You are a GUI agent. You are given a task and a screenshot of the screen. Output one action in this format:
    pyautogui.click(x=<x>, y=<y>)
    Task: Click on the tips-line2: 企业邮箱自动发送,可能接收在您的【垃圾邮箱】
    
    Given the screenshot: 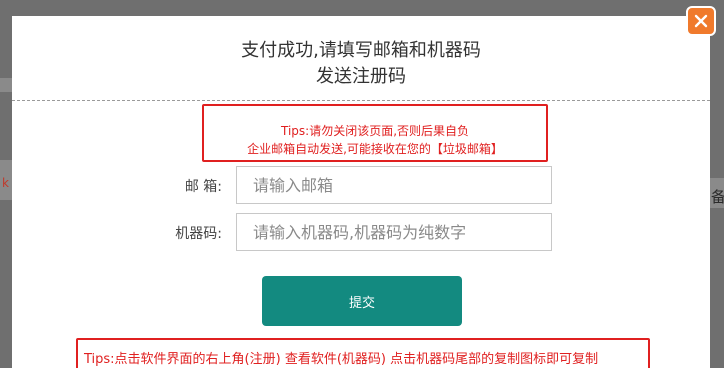 What is the action you would take?
    pyautogui.click(x=375, y=149)
    